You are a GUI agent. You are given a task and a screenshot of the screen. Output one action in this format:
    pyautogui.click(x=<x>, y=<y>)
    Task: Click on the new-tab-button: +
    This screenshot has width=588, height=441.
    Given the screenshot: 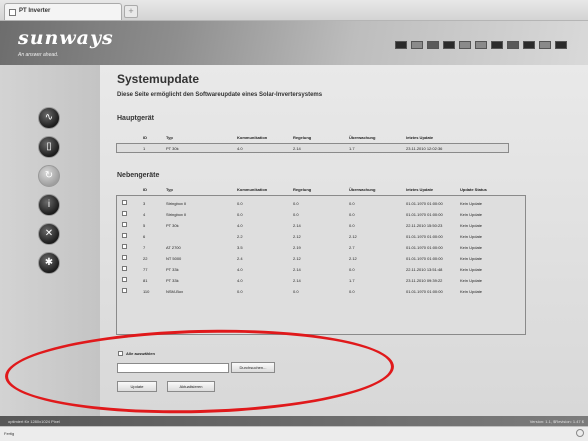 What is the action you would take?
    pyautogui.click(x=131, y=11)
    